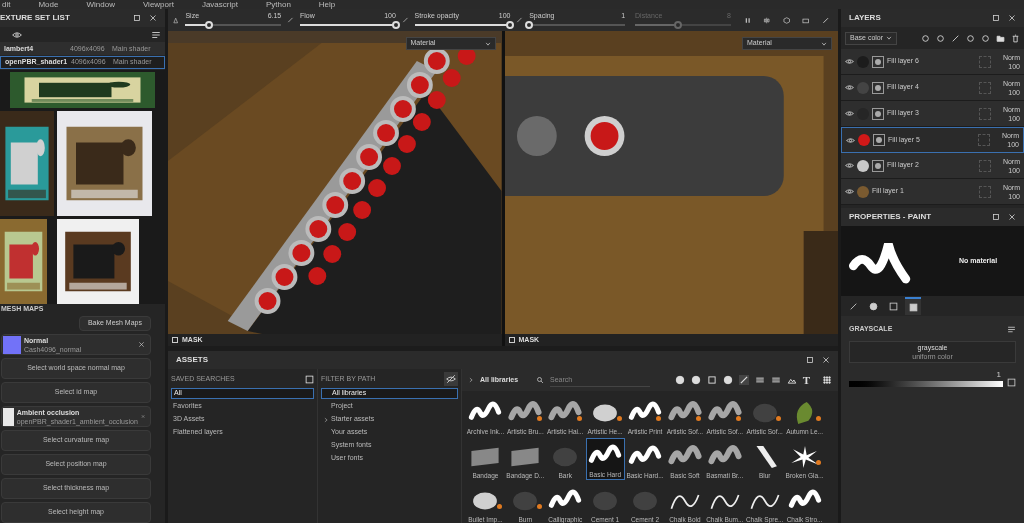 Image resolution: width=1024 pixels, height=523 pixels. I want to click on tiles-filter-icon, so click(775, 380).